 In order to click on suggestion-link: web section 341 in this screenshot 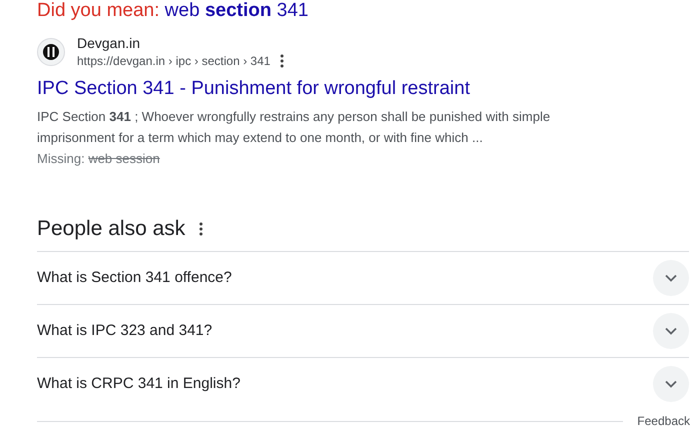, I will do `click(236, 10)`.